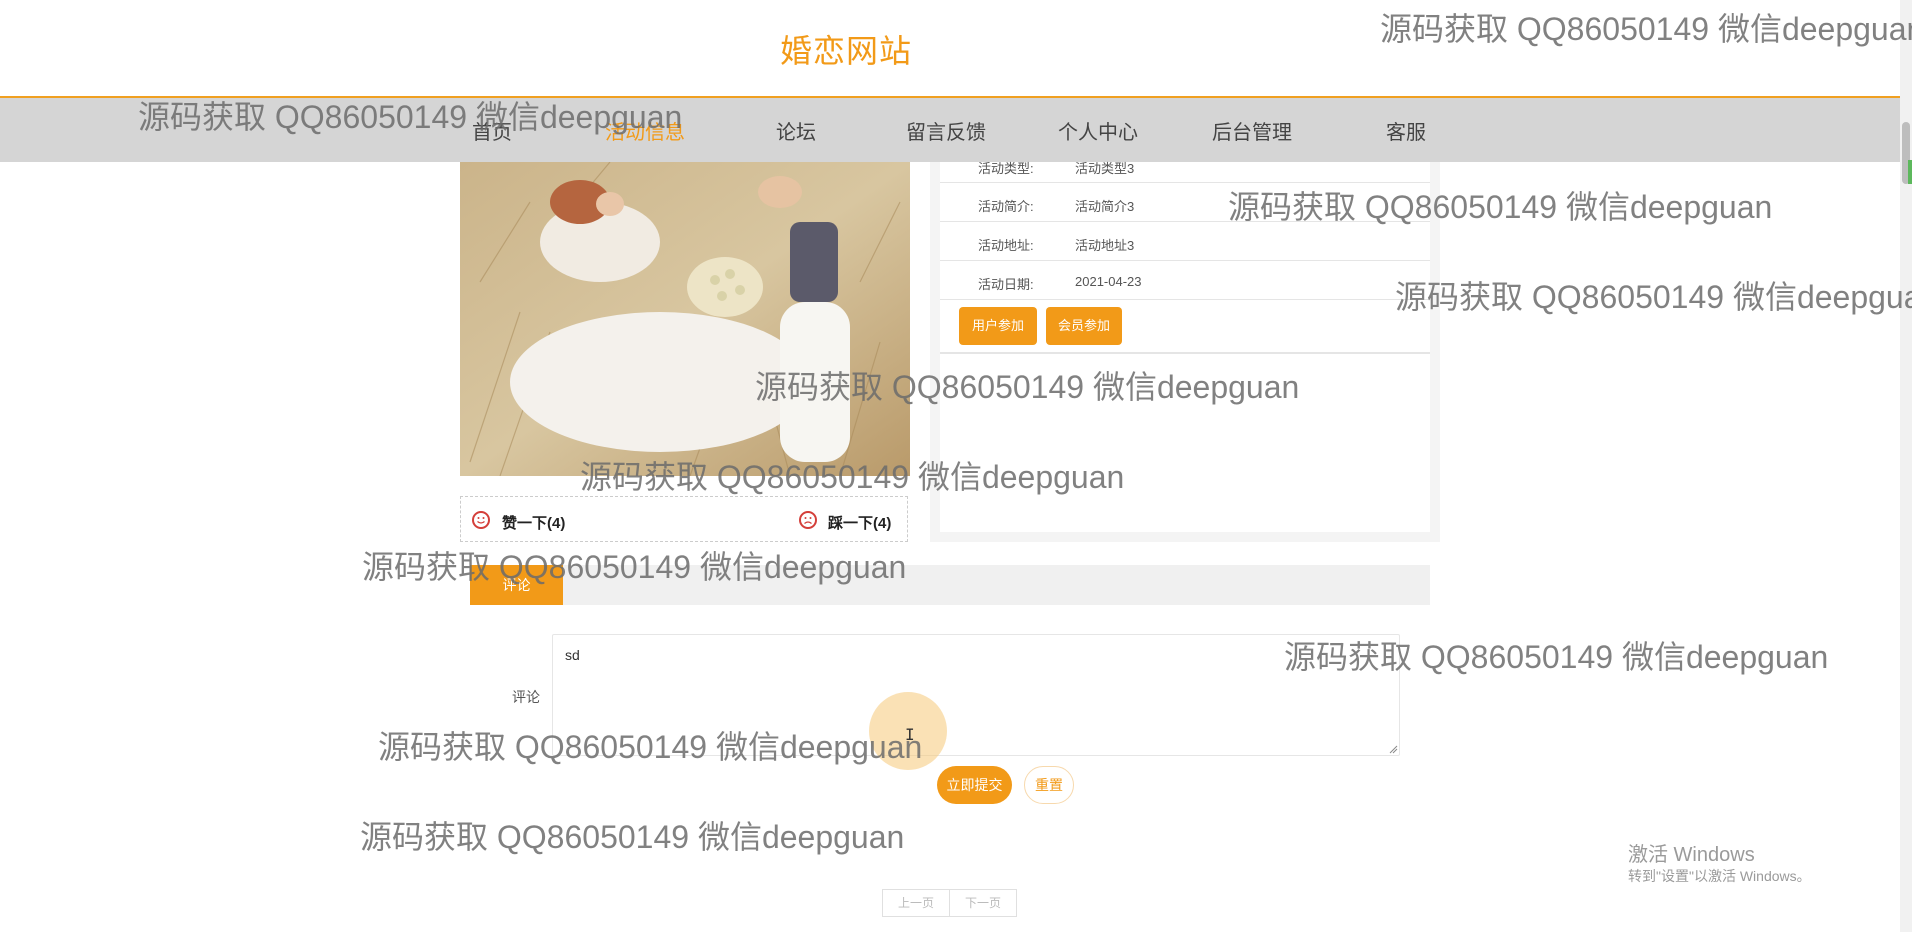  I want to click on nav-item-forum: 论坛, so click(796, 130).